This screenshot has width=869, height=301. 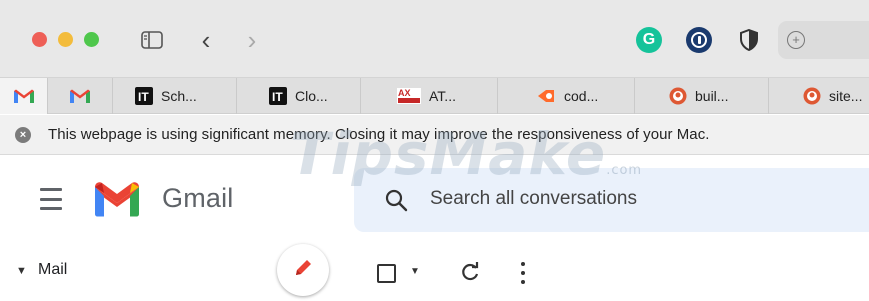 What do you see at coordinates (523, 273) in the screenshot?
I see `more-vertical-icon` at bounding box center [523, 273].